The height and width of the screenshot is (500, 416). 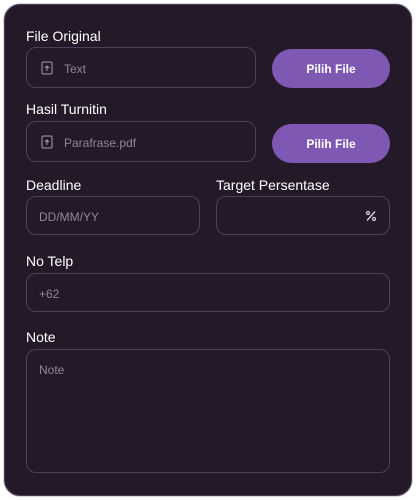 What do you see at coordinates (273, 185) in the screenshot?
I see `target-persentase-label: Target Persentase` at bounding box center [273, 185].